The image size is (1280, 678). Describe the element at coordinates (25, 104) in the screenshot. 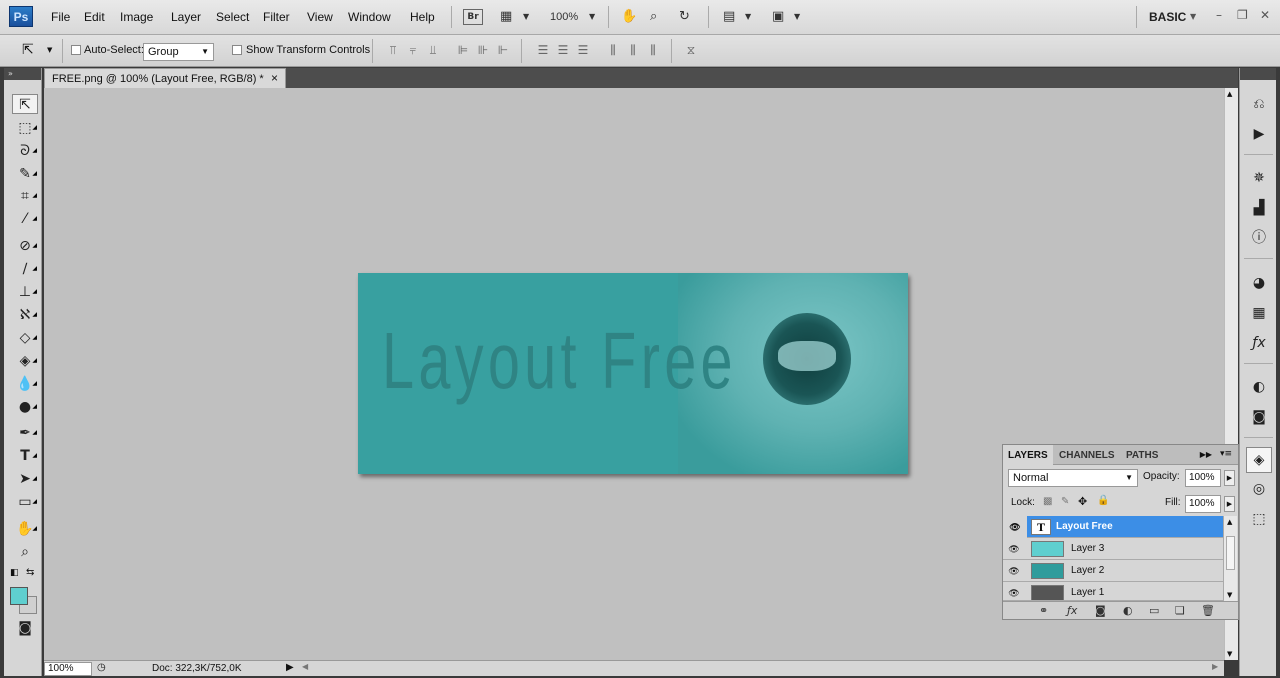

I see `move-tool-icon: ⇱` at that location.